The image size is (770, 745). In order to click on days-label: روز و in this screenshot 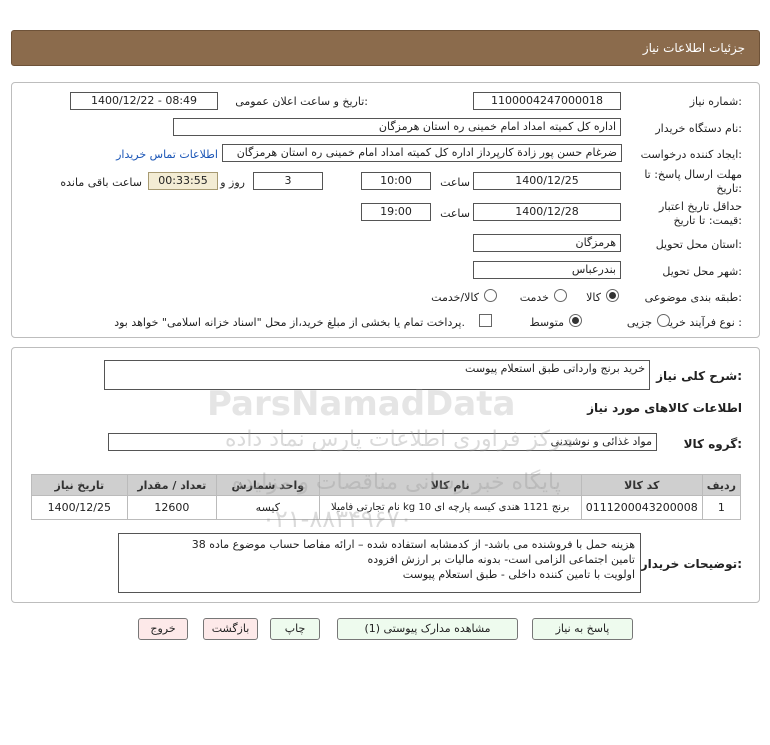, I will do `click(232, 182)`.